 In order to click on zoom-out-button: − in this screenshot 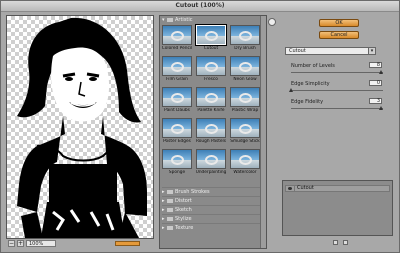, I will do `click(11, 243)`.